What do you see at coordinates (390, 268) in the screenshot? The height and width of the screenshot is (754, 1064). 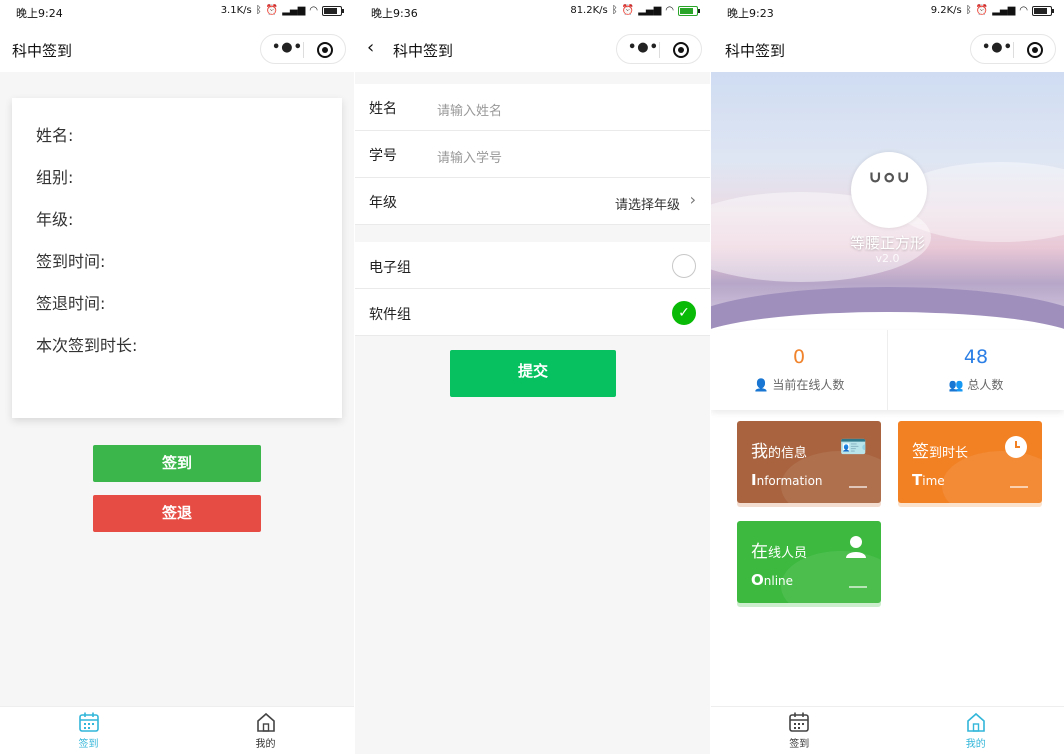 I see `group-label: 电子组` at bounding box center [390, 268].